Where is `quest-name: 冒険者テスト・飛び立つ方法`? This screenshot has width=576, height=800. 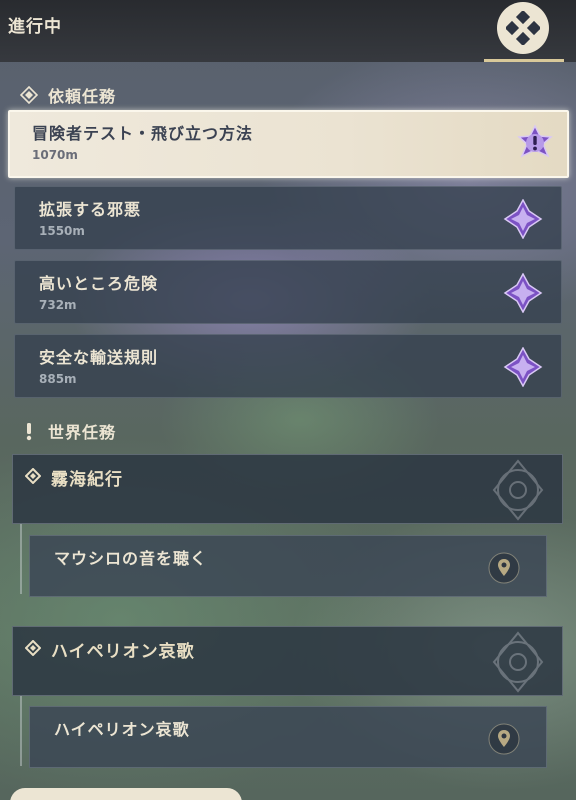 quest-name: 冒険者テスト・飛び立つ方法 is located at coordinates (143, 133).